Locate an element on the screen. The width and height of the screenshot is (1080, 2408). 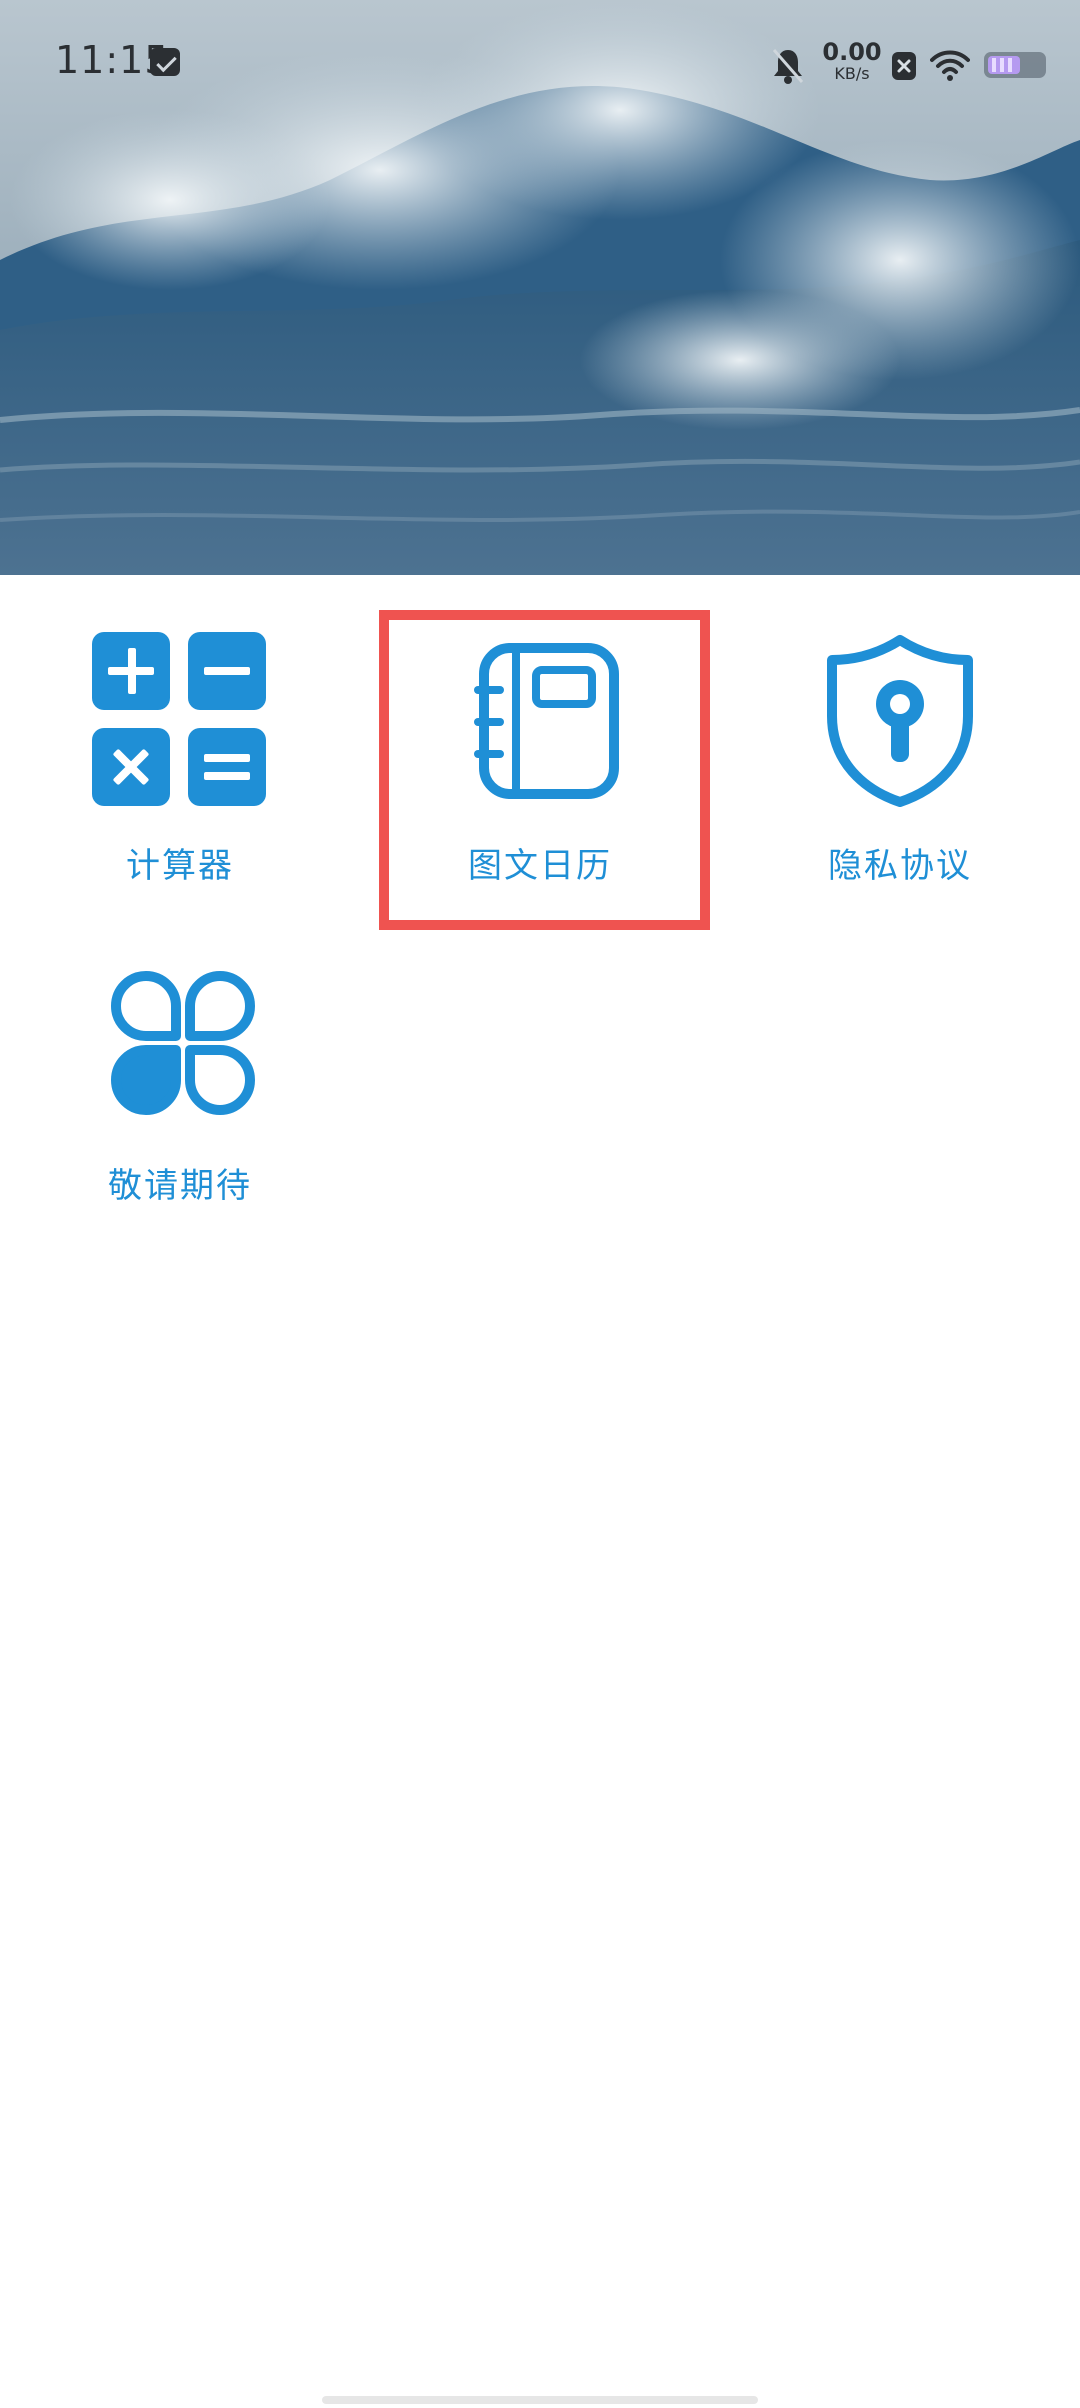
shield-keyhole-icon is located at coordinates (900, 720).